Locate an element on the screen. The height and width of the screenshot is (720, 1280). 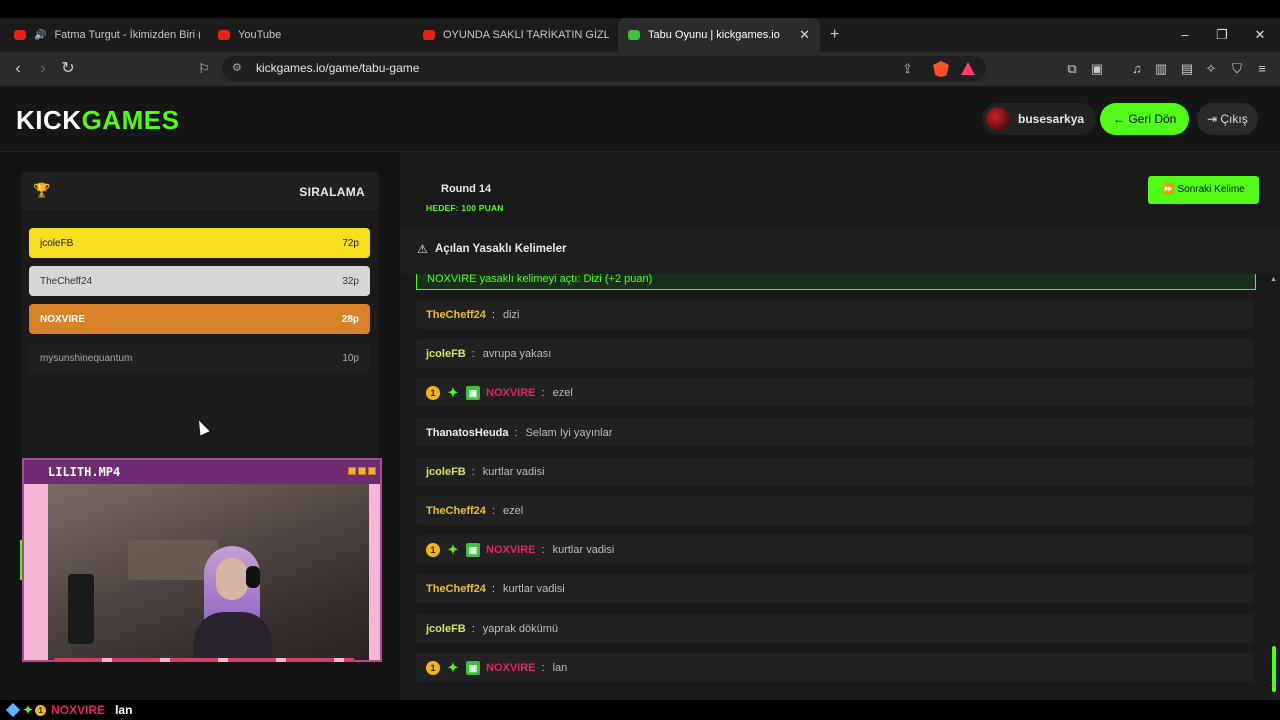
reload-icon: ↻ is located at coordinates (68, 69).